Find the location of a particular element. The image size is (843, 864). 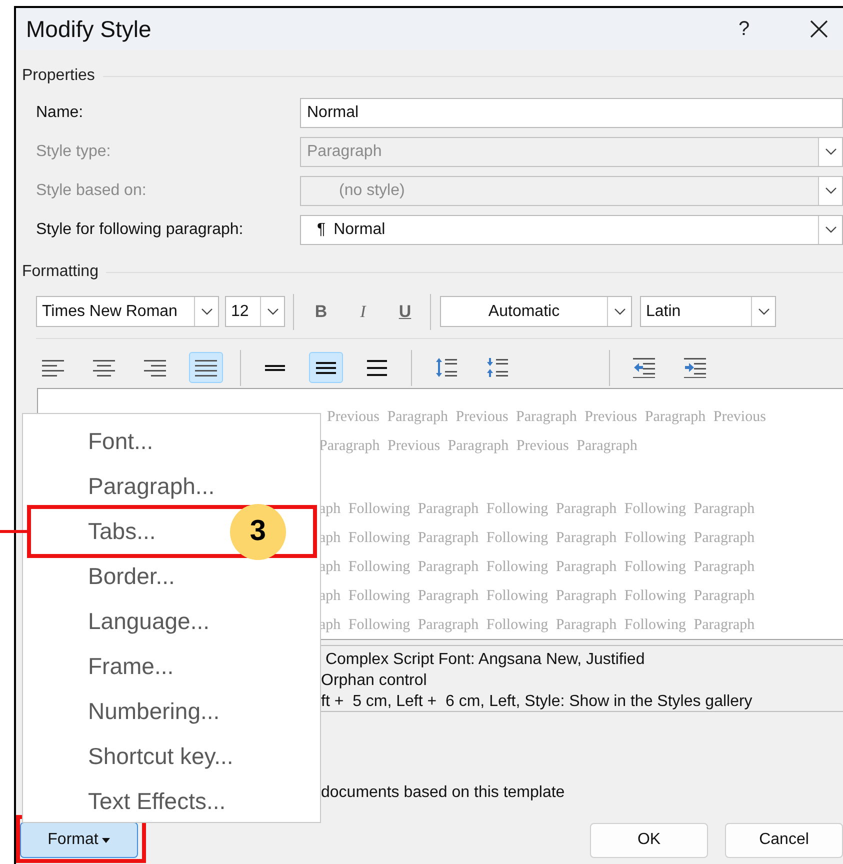

justify-icon is located at coordinates (206, 367).